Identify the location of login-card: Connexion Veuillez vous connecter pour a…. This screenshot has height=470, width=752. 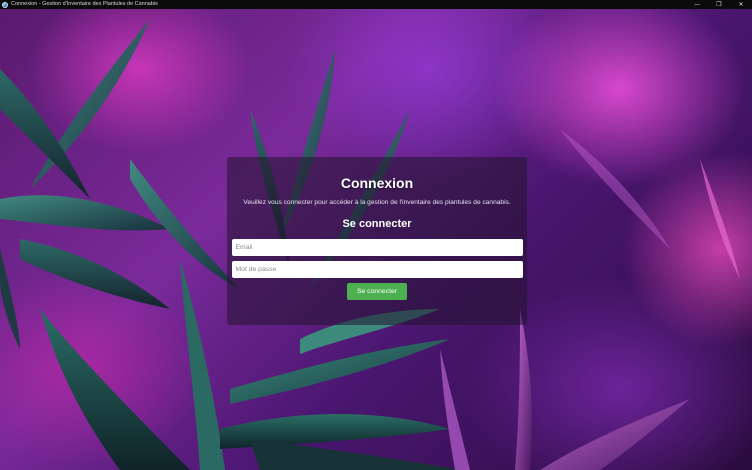
(377, 241).